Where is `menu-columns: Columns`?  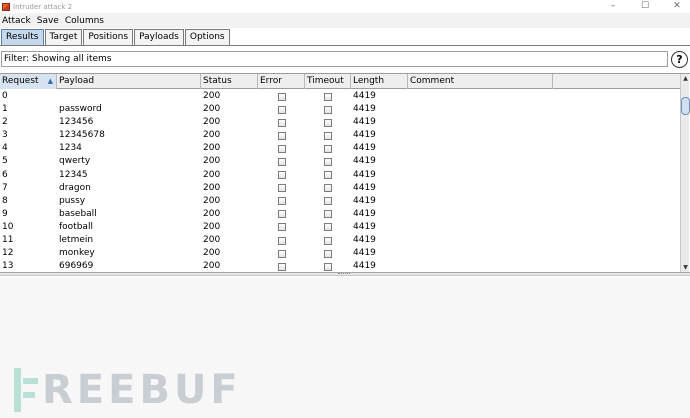
menu-columns: Columns is located at coordinates (84, 21).